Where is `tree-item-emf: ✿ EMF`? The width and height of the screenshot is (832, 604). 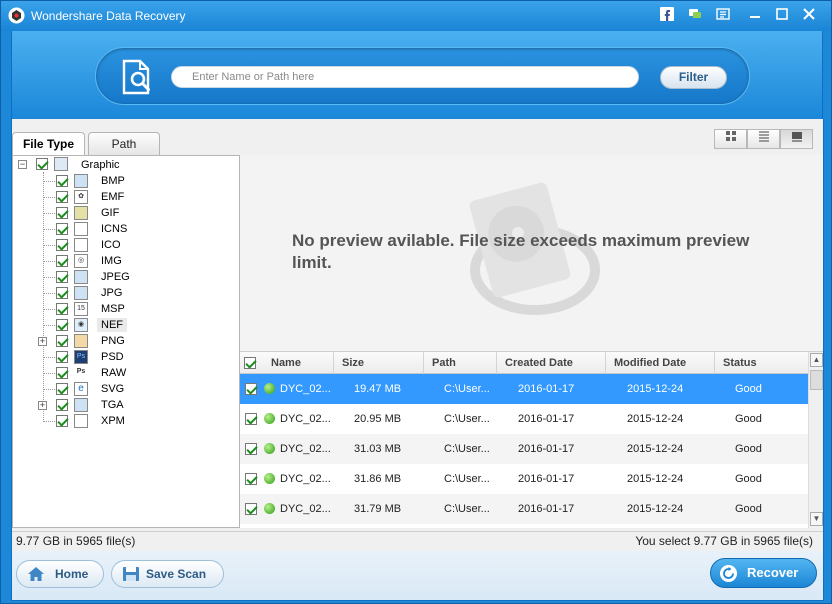 tree-item-emf: ✿ EMF is located at coordinates (126, 198).